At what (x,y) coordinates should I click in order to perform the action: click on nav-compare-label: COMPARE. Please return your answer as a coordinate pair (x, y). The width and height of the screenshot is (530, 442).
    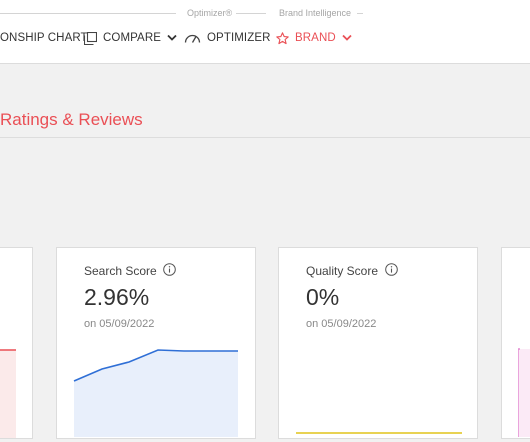
    Looking at the image, I should click on (132, 38).